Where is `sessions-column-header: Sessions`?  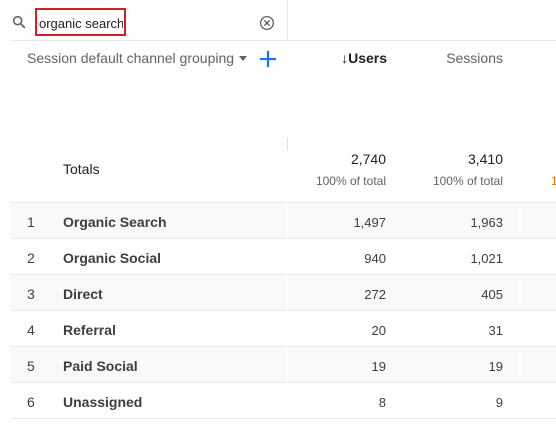 sessions-column-header: Sessions is located at coordinates (461, 58).